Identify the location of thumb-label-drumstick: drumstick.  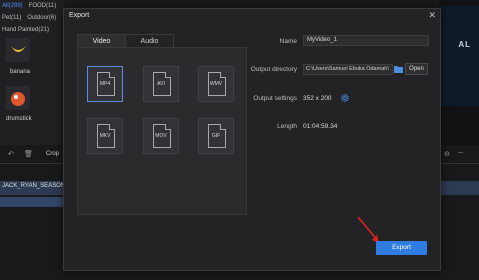
(19, 119).